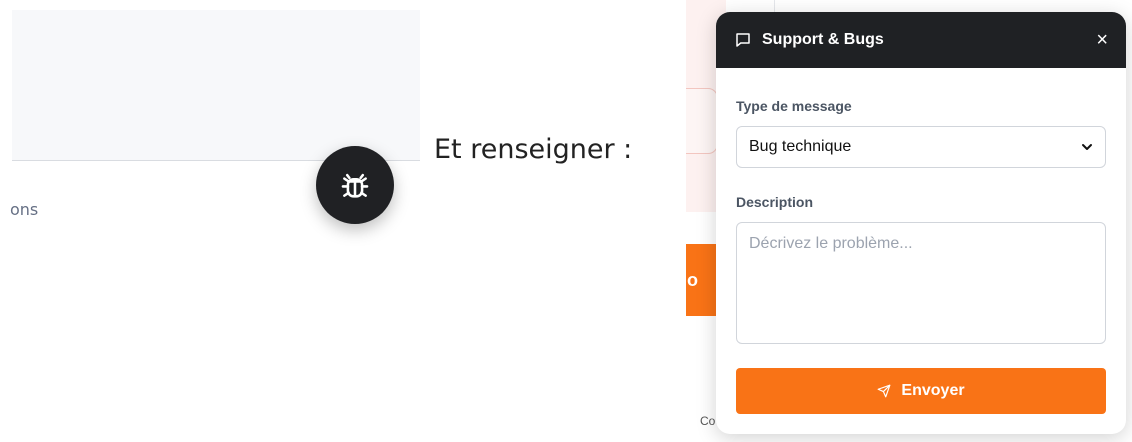 Image resolution: width=1132 pixels, height=442 pixels. Describe the element at coordinates (794, 106) in the screenshot. I see `type-label: Type de message` at that location.